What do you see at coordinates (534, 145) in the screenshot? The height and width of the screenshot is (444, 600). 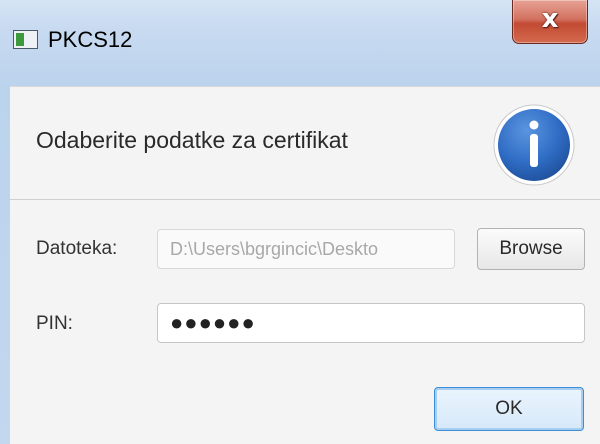 I see `info-icon` at bounding box center [534, 145].